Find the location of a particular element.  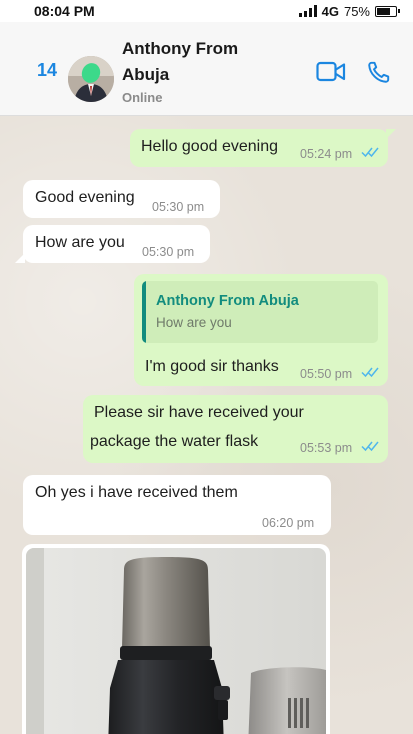

battery-icon is located at coordinates (387, 11).